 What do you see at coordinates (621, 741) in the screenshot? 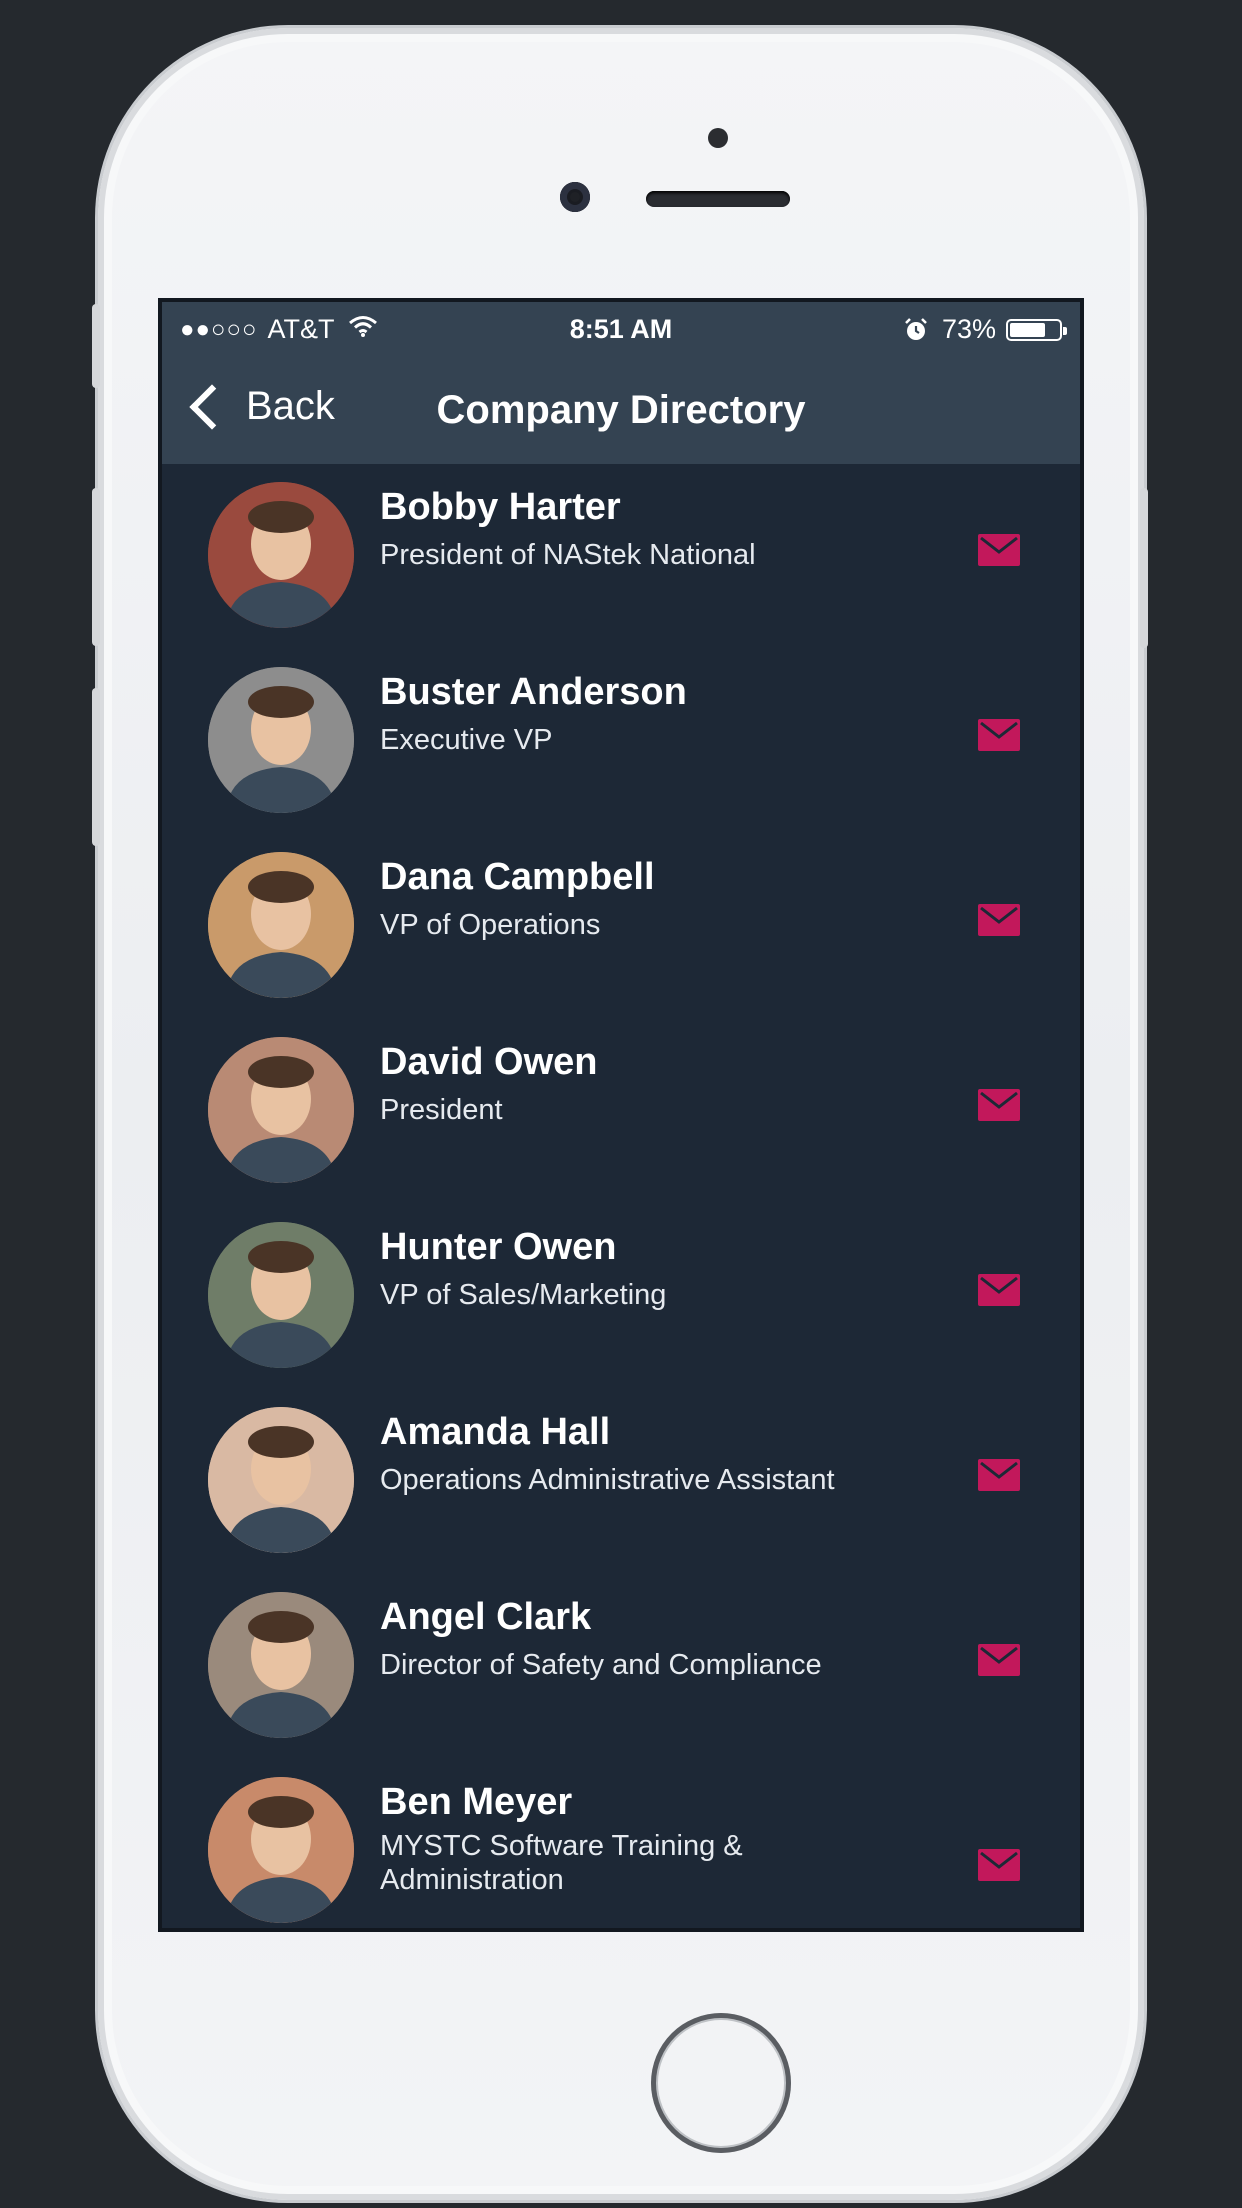
I see `contact-row: Buster Anderson Executive VP` at bounding box center [621, 741].